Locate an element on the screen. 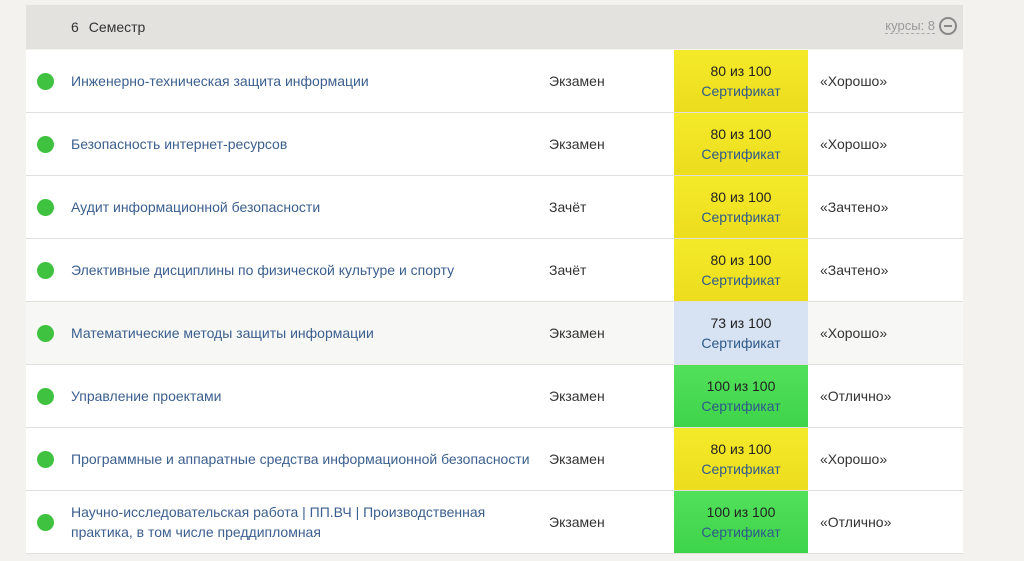 Image resolution: width=1024 pixels, height=561 pixels. semester-title: Семестр is located at coordinates (117, 27).